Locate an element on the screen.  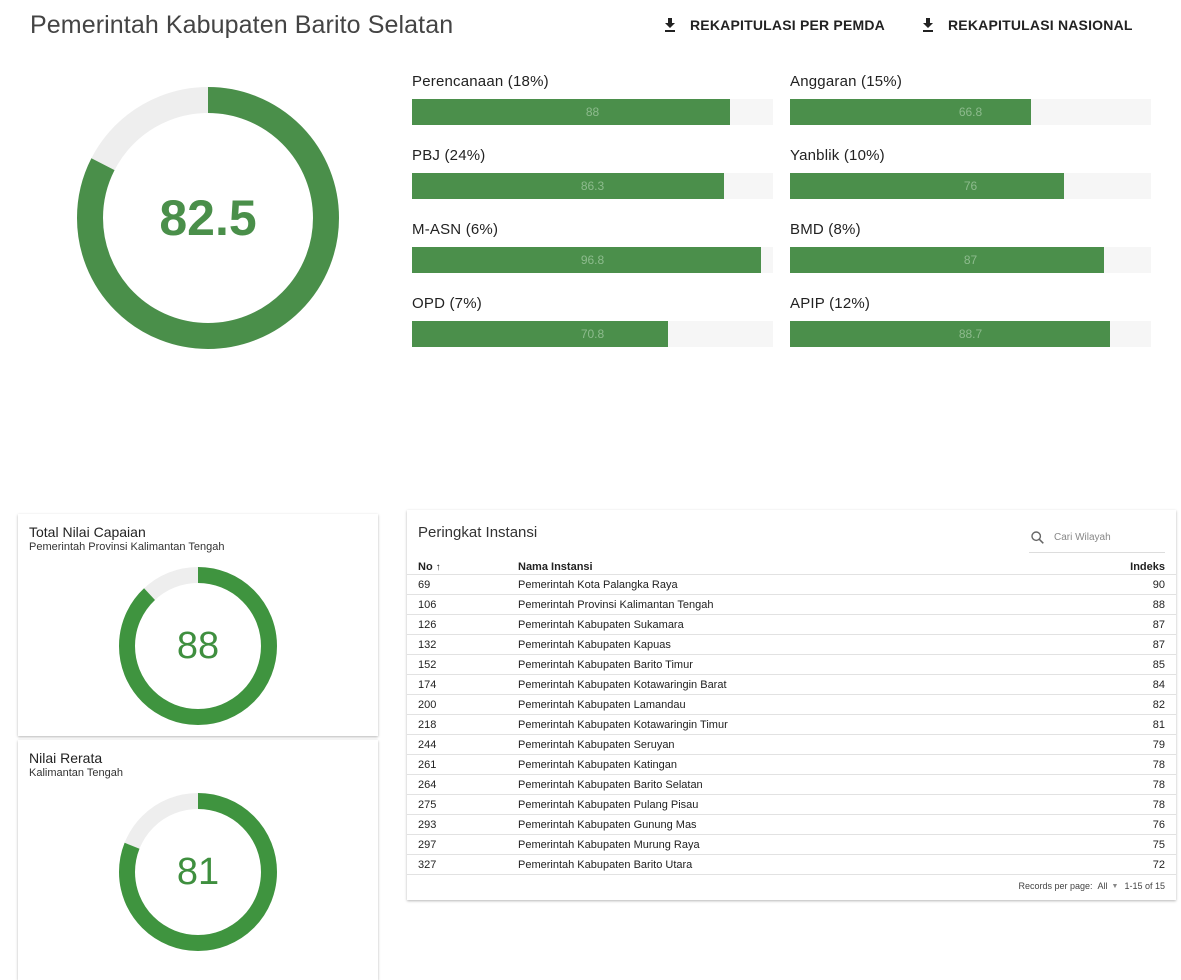
cell-nama: Pemerintah Provinsi Kalimantan Tengah is located at coordinates (788, 604).